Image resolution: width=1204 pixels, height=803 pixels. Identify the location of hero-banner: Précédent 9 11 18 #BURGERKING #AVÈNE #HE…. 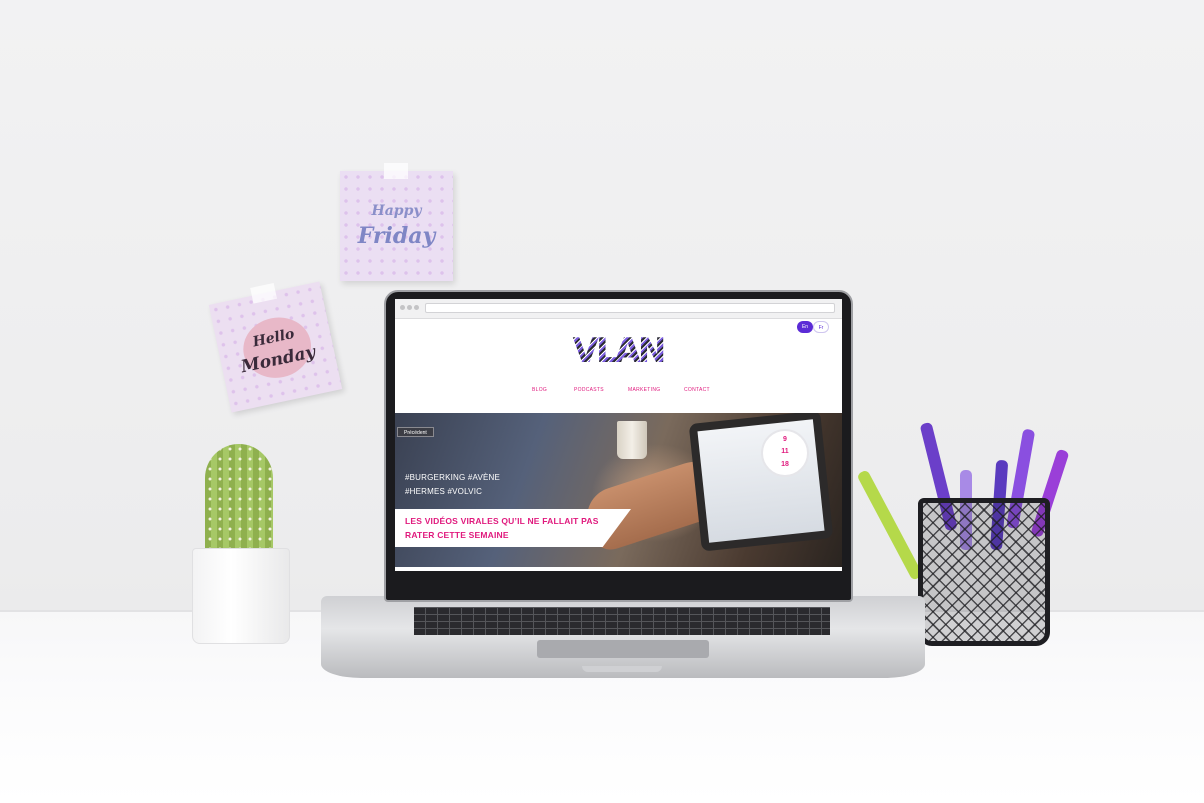
(618, 490).